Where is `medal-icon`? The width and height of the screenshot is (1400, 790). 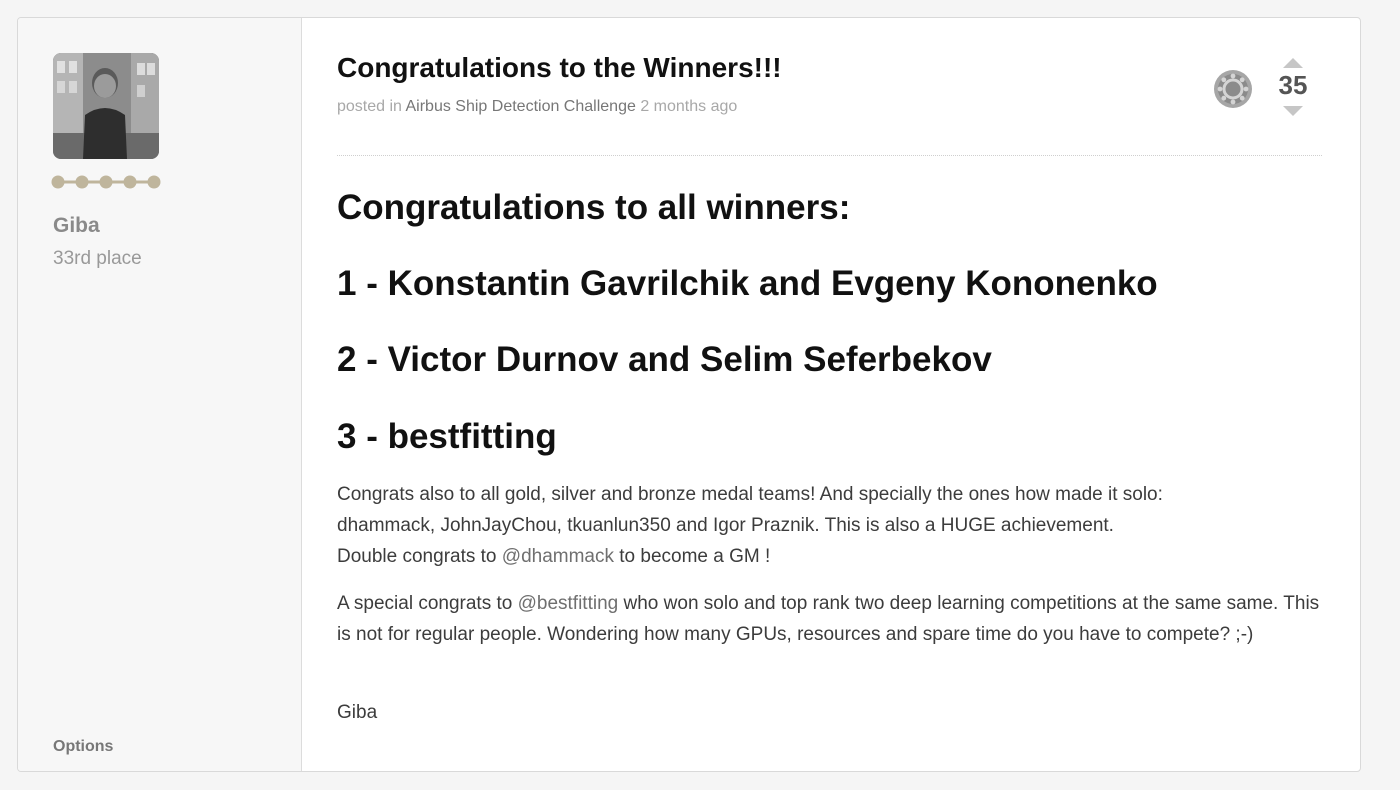 medal-icon is located at coordinates (1233, 89).